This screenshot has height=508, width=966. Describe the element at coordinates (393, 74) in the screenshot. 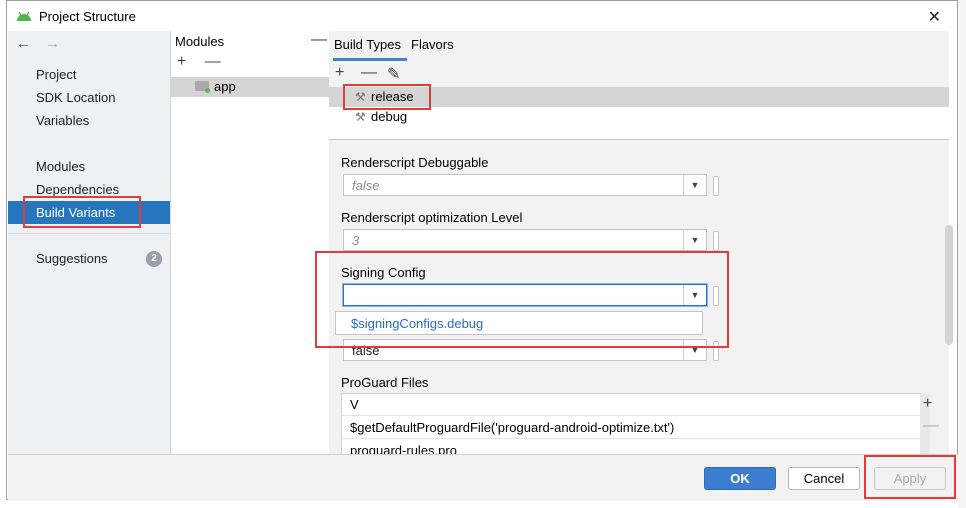

I see `edit-build-type-icon: ✎` at that location.